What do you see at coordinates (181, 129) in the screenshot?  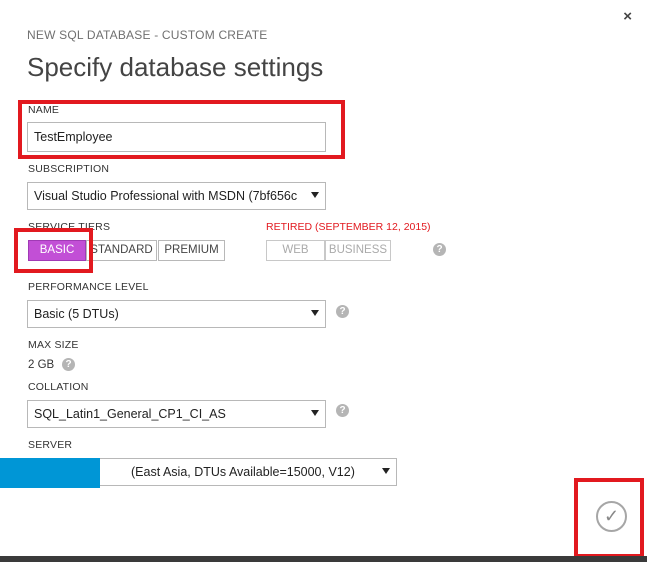 I see `name-highlight` at bounding box center [181, 129].